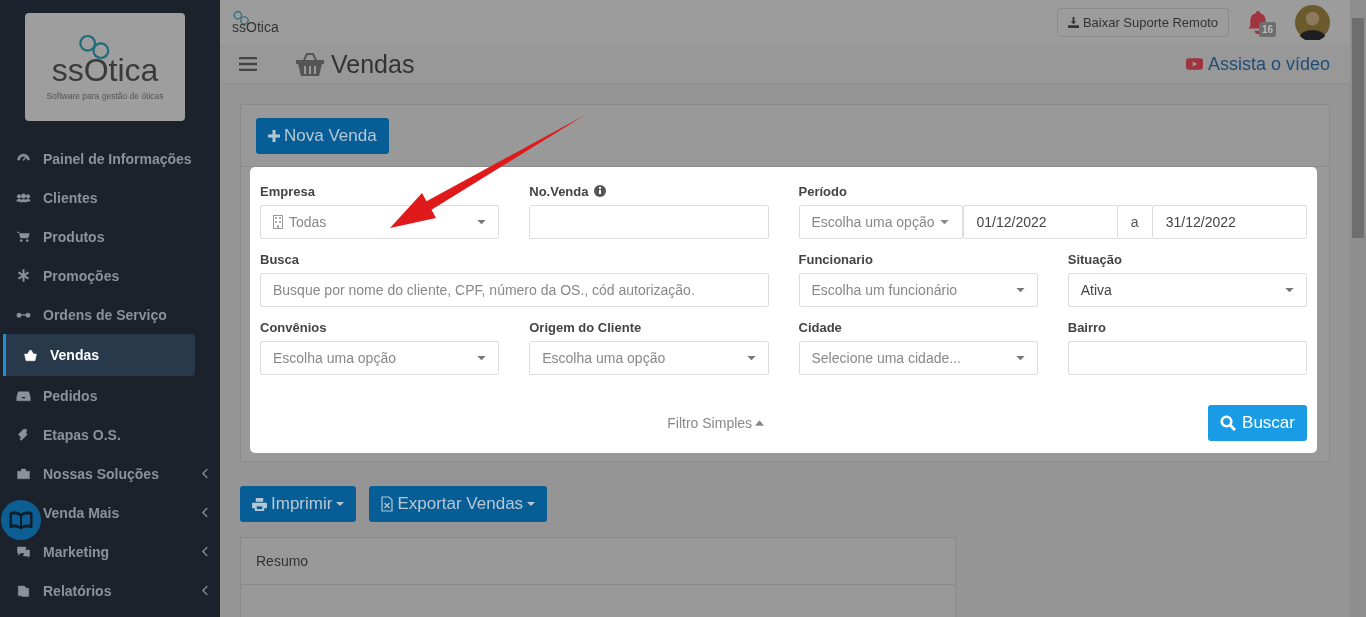 This screenshot has width=1366, height=617. Describe the element at coordinates (1142, 23) in the screenshot. I see `support-download-button: Baixar Suporte Remoto` at that location.